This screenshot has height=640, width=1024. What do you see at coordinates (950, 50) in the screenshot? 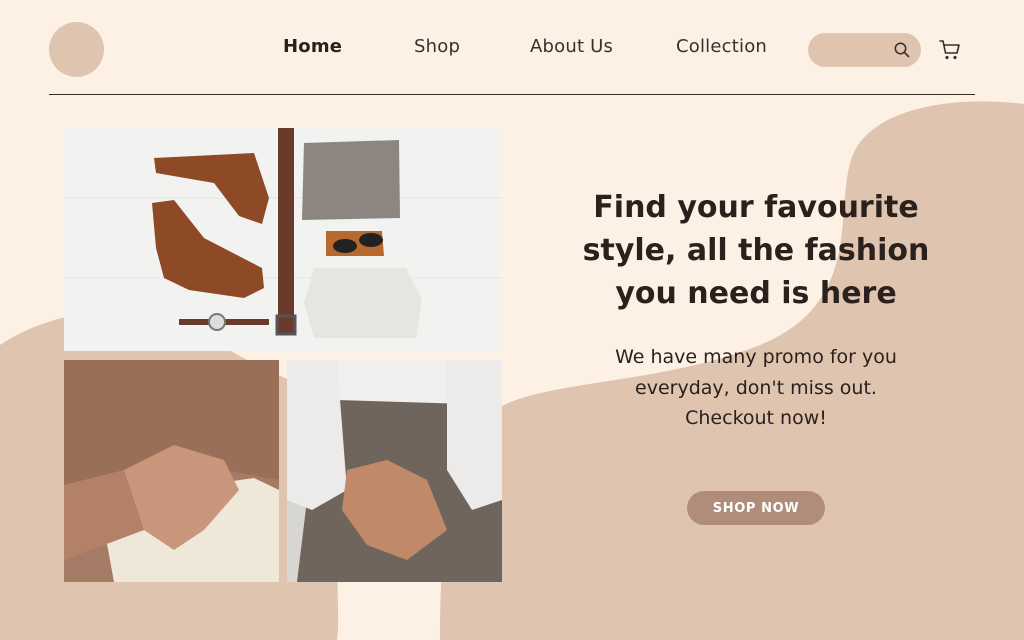
I see `cart-icon` at bounding box center [950, 50].